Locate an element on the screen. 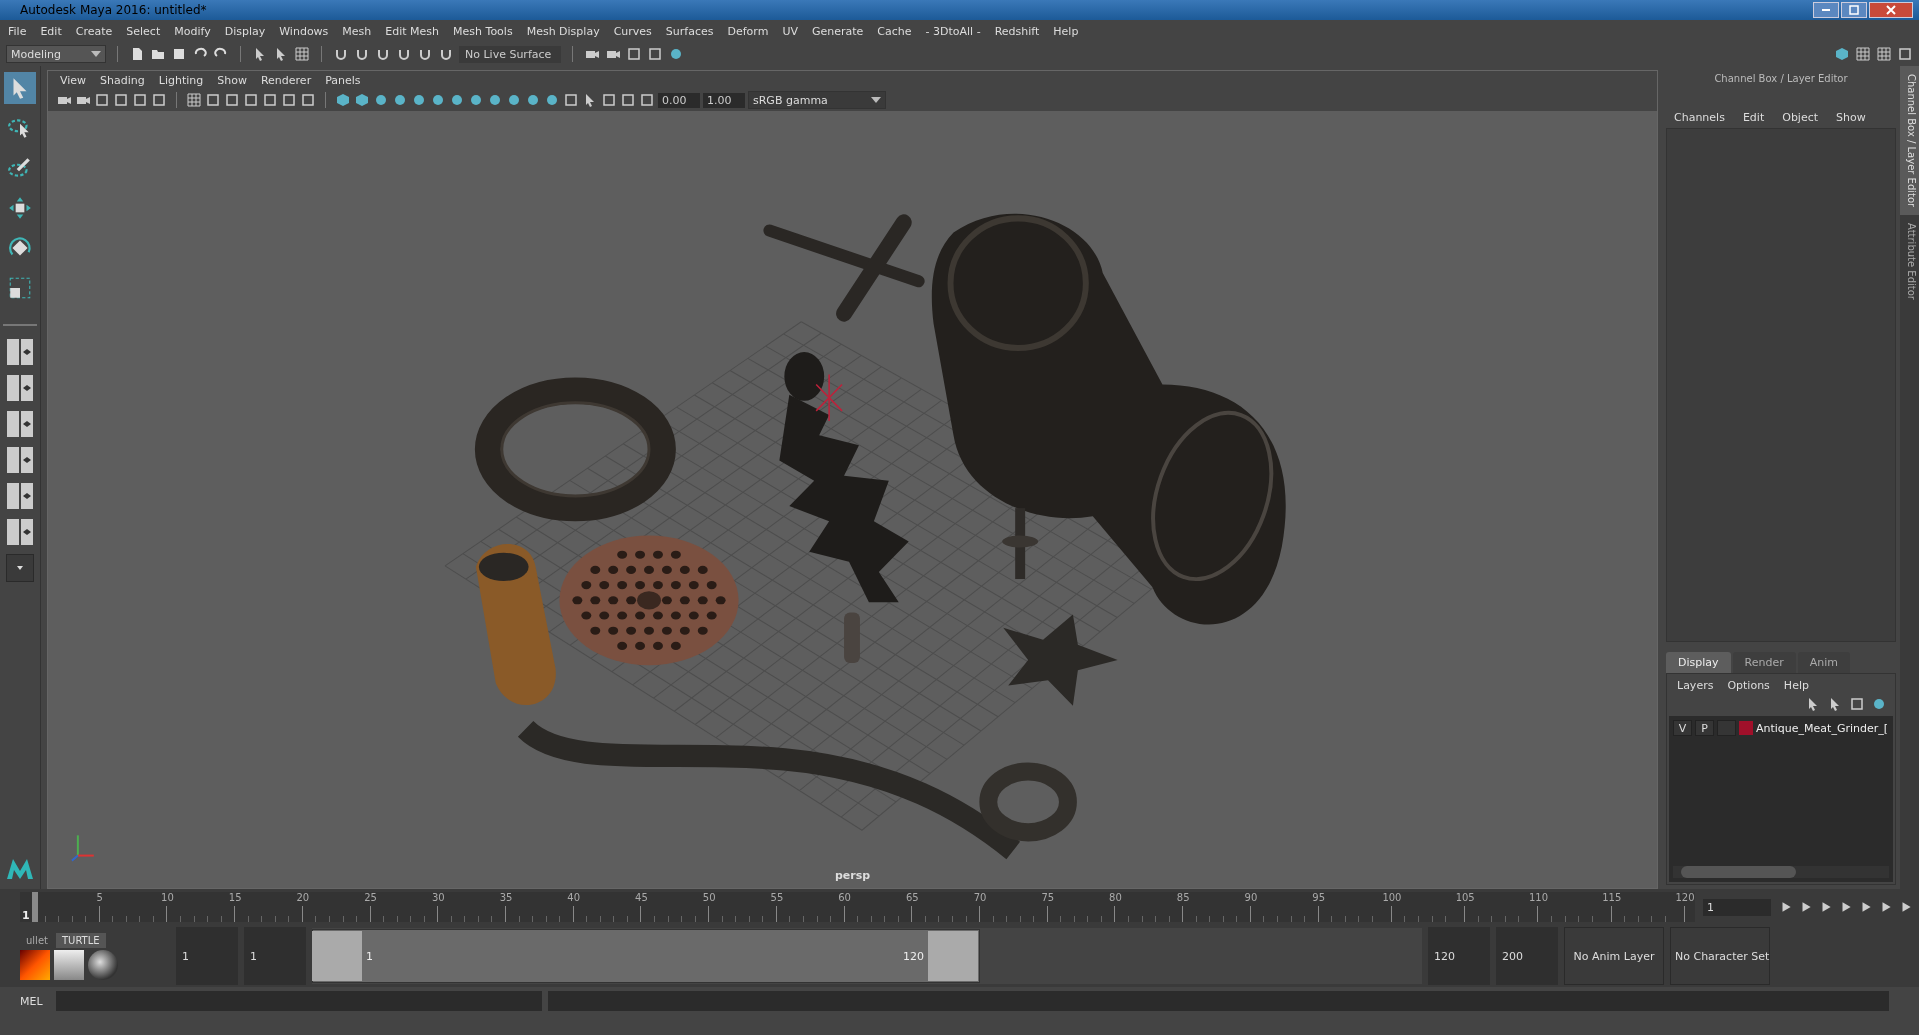 The width and height of the screenshot is (1919, 1035). playback-toggle: P is located at coordinates (1704, 728).